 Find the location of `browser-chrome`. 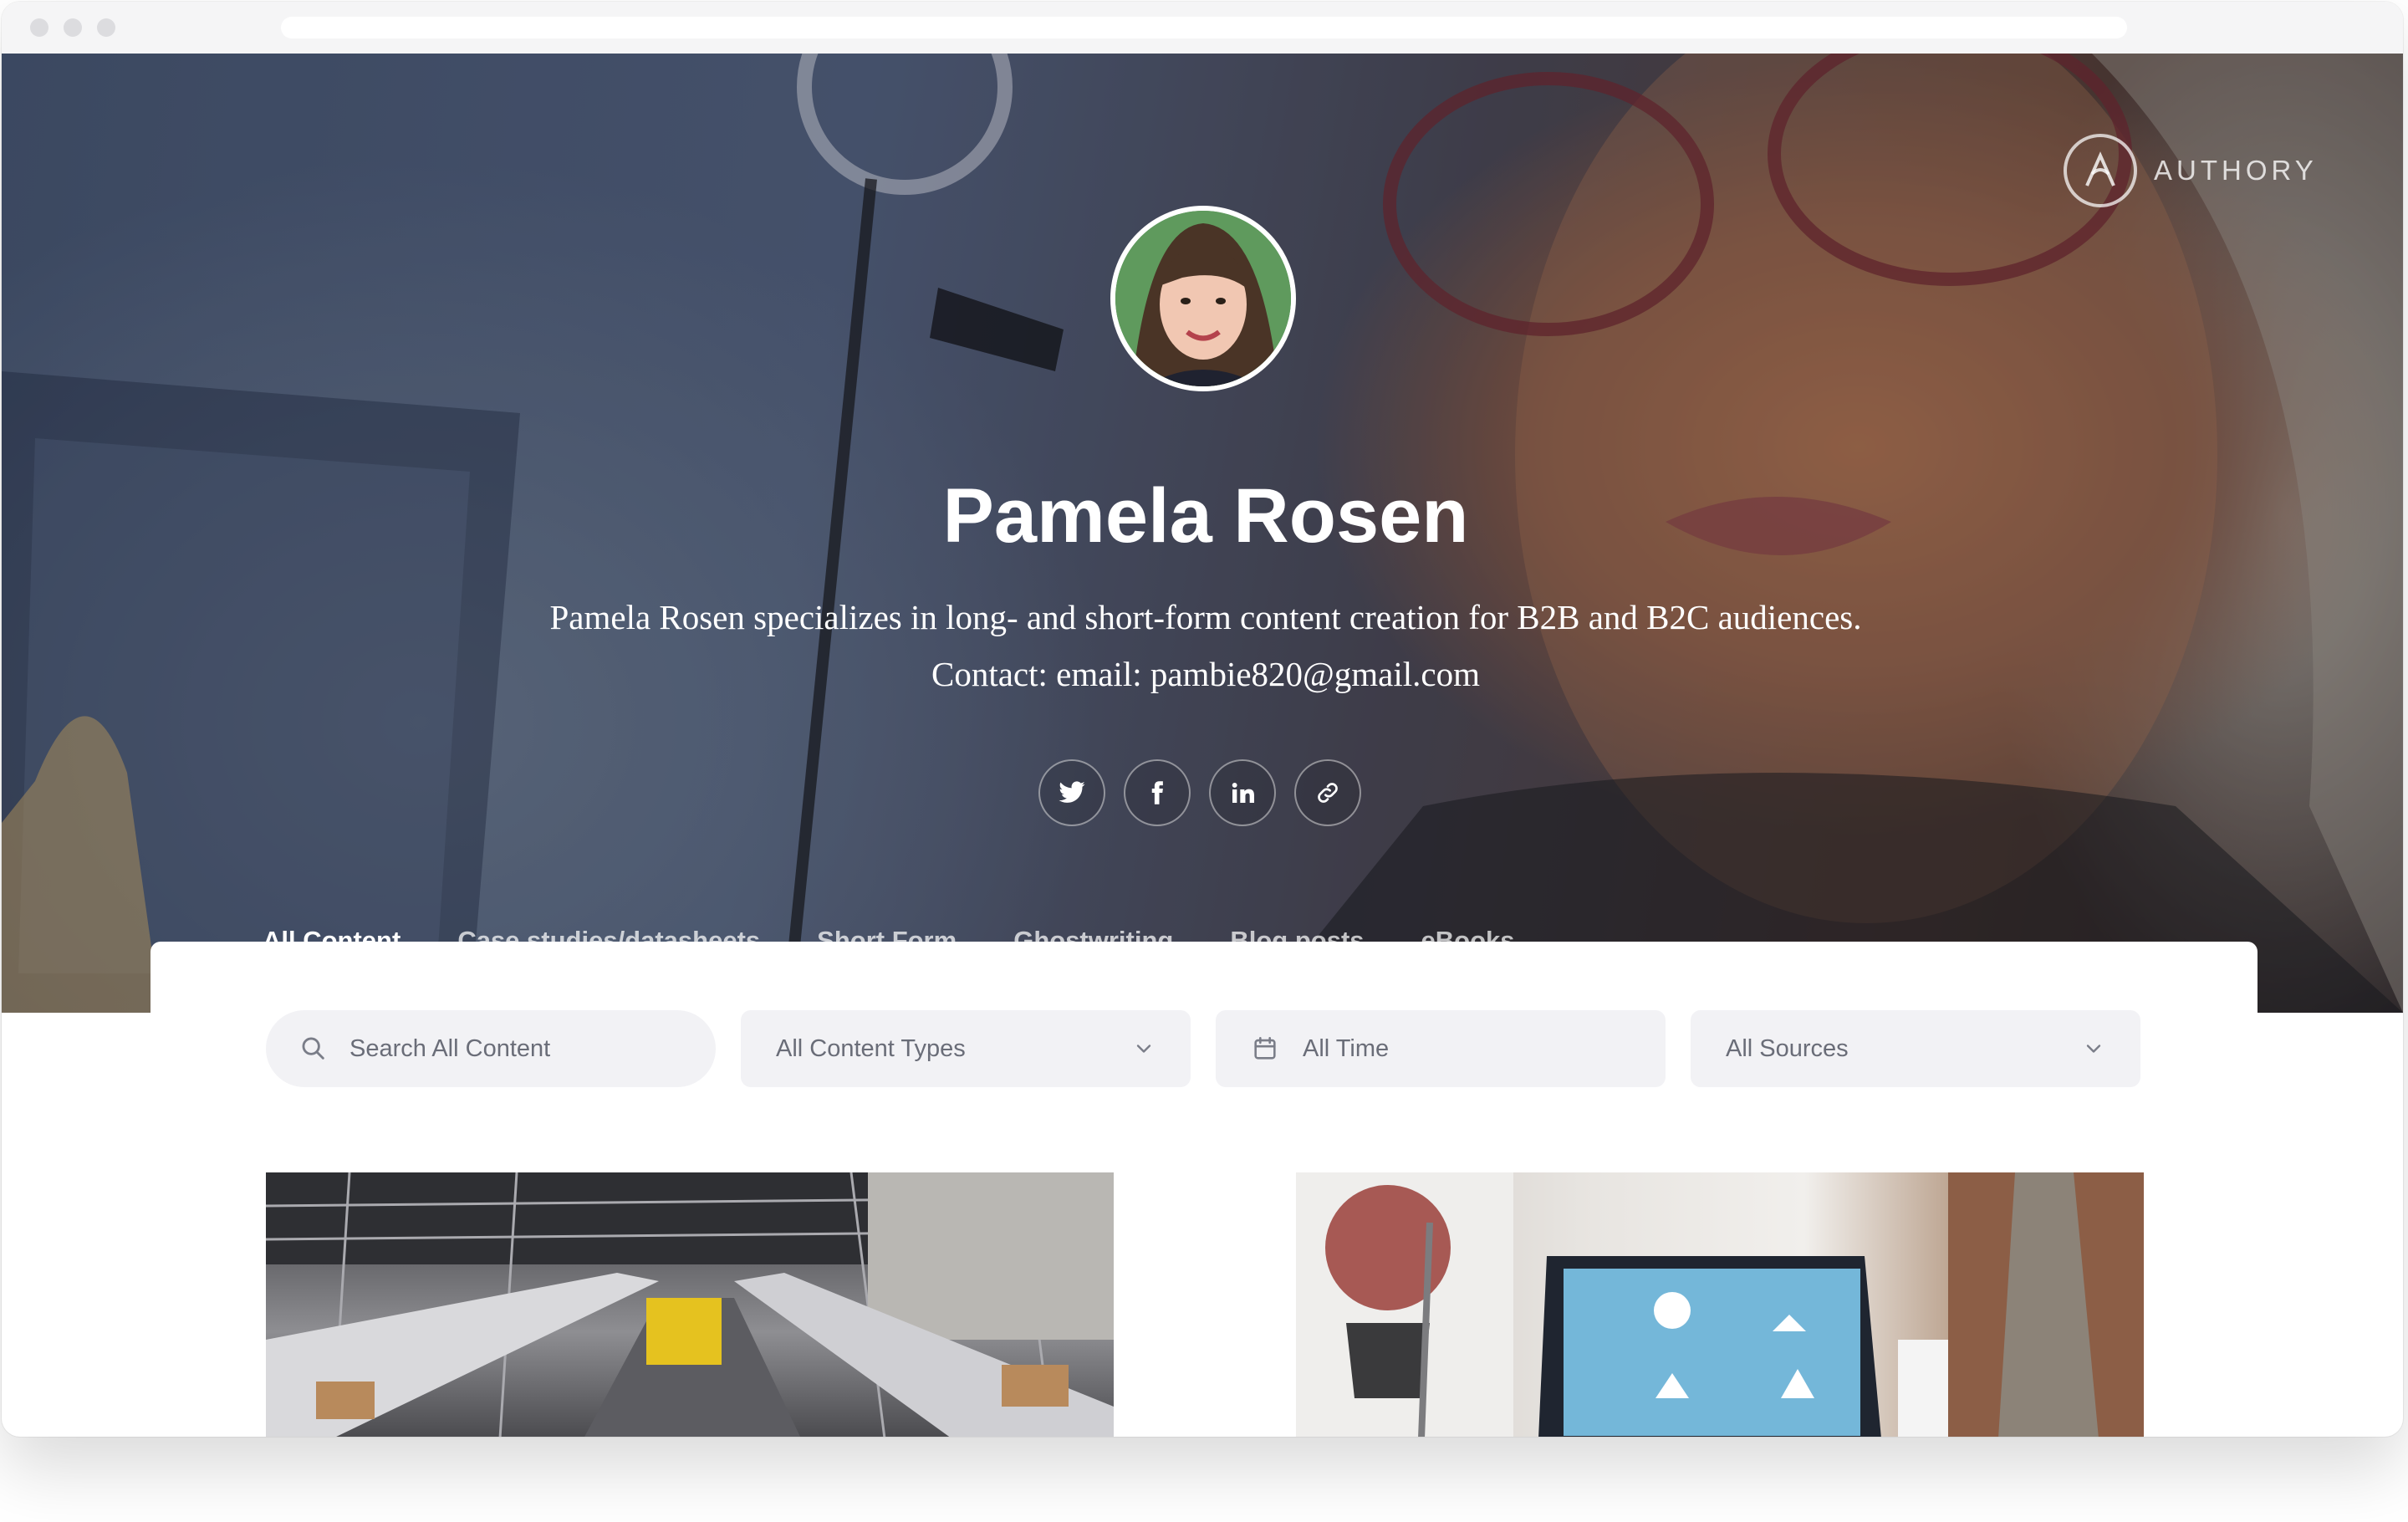

browser-chrome is located at coordinates (1203, 28).